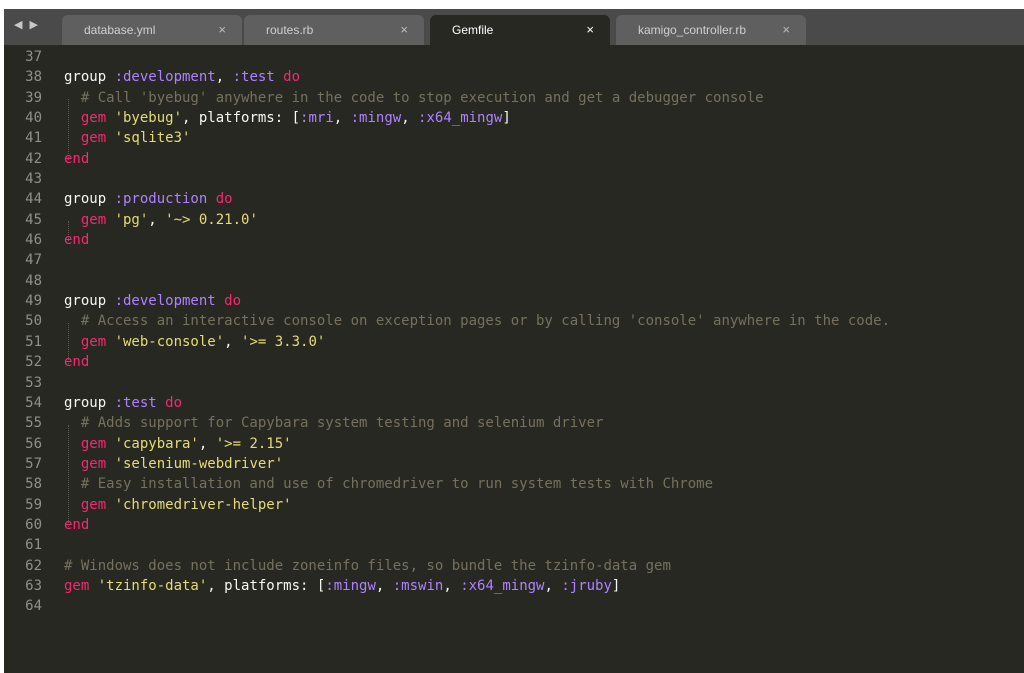 The width and height of the screenshot is (1024, 673). Describe the element at coordinates (33, 280) in the screenshot. I see `line-number: 48` at that location.